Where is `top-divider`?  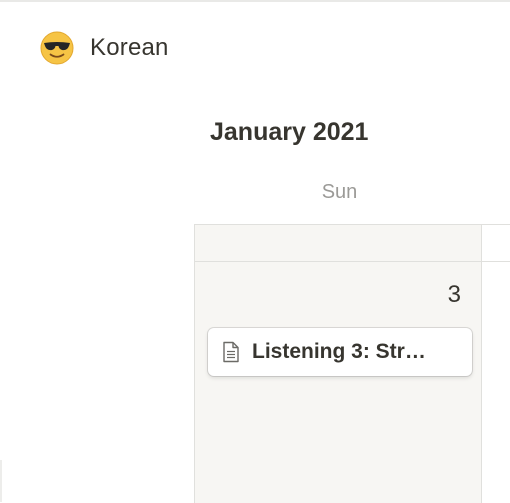
top-divider is located at coordinates (255, 1).